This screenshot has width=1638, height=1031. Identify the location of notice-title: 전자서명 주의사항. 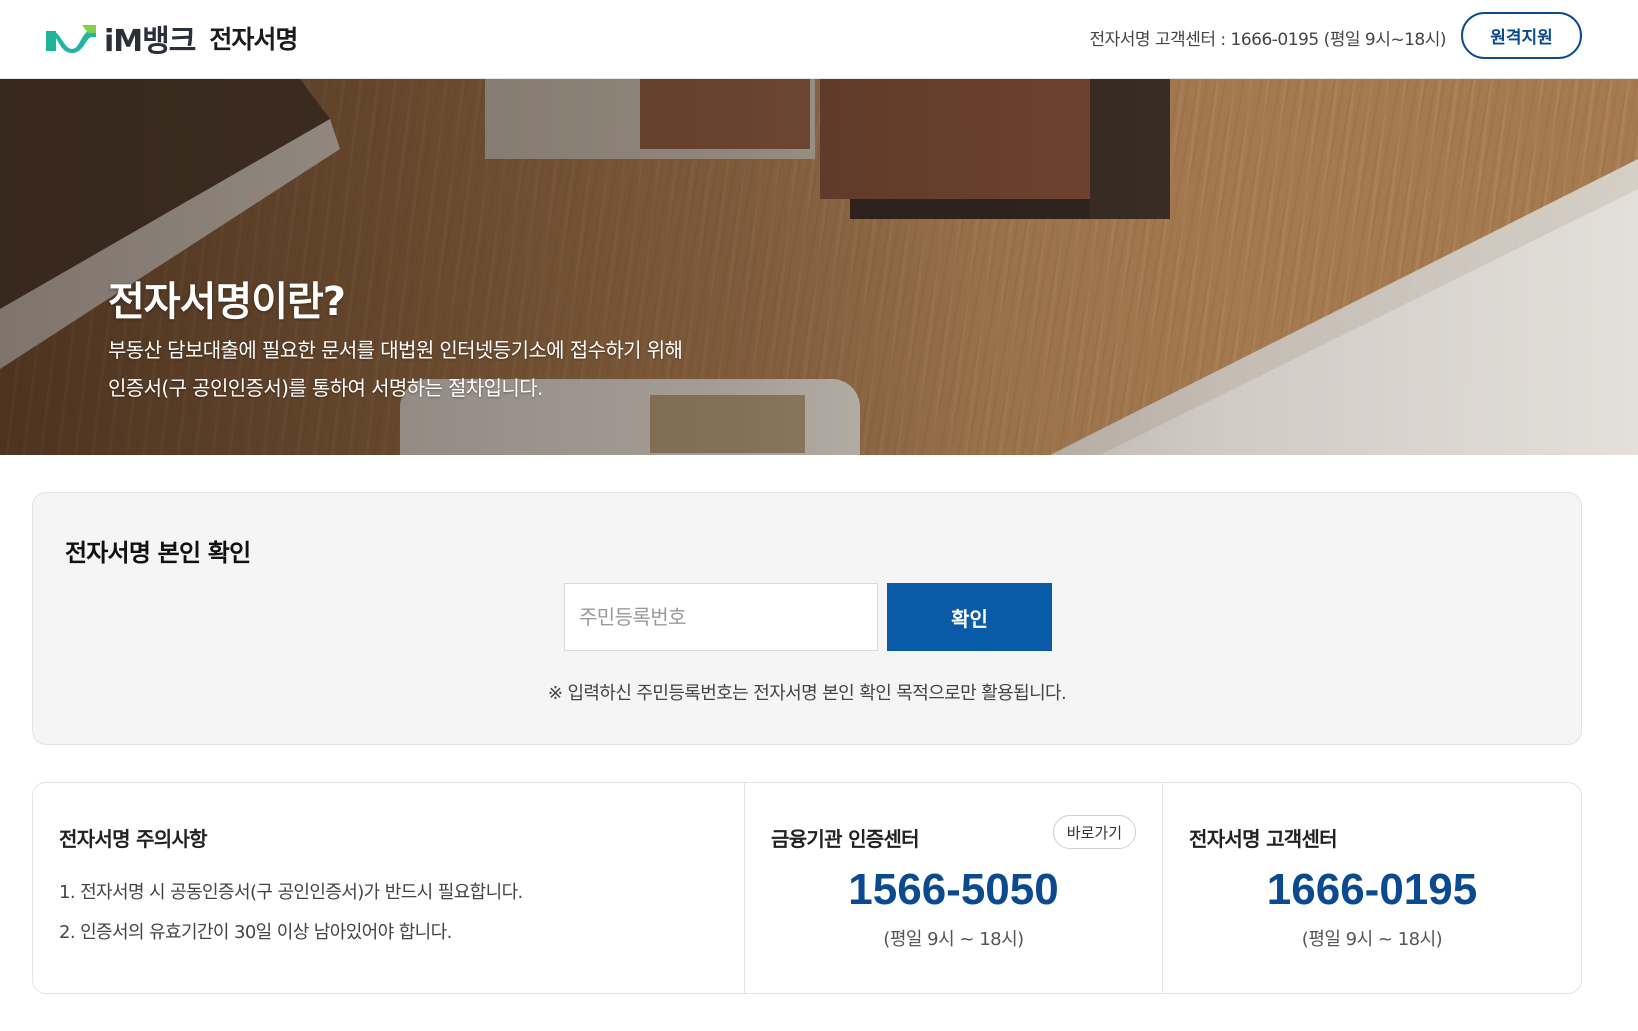
(133, 839).